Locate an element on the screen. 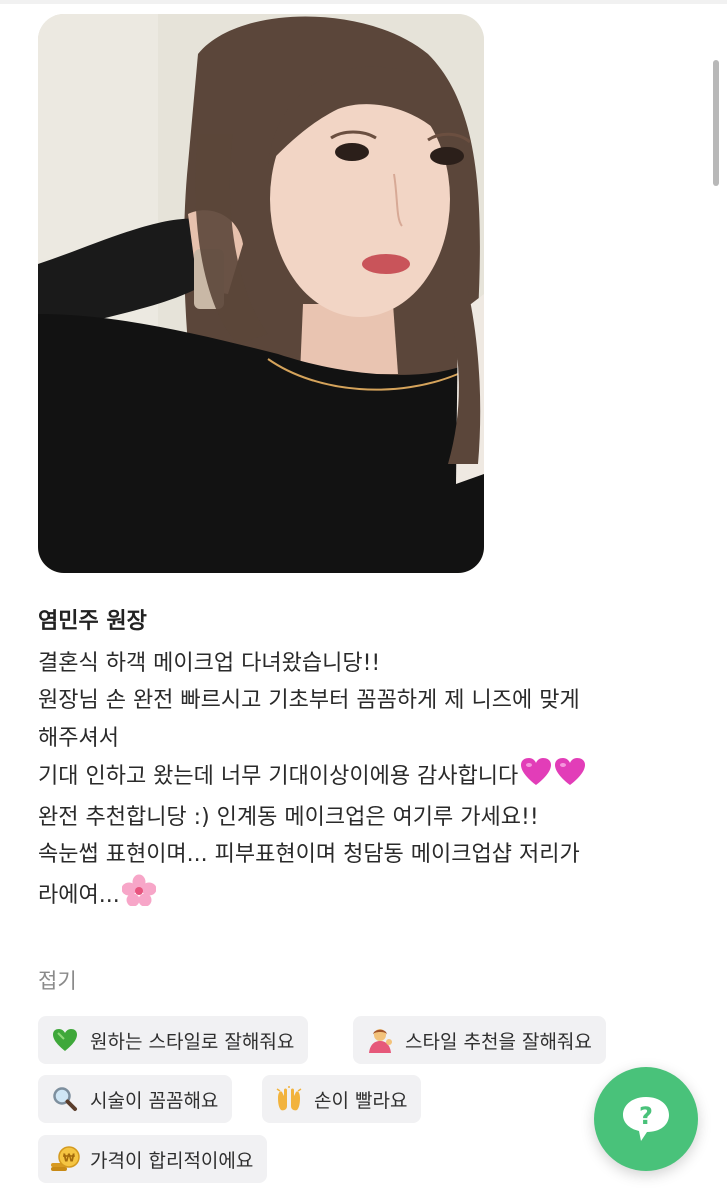 This screenshot has width=727, height=1200. review-line: 속눈썹 표현이며... 피부표현이며 청담동 메이크업샵 저리가 is located at coordinates (309, 855).